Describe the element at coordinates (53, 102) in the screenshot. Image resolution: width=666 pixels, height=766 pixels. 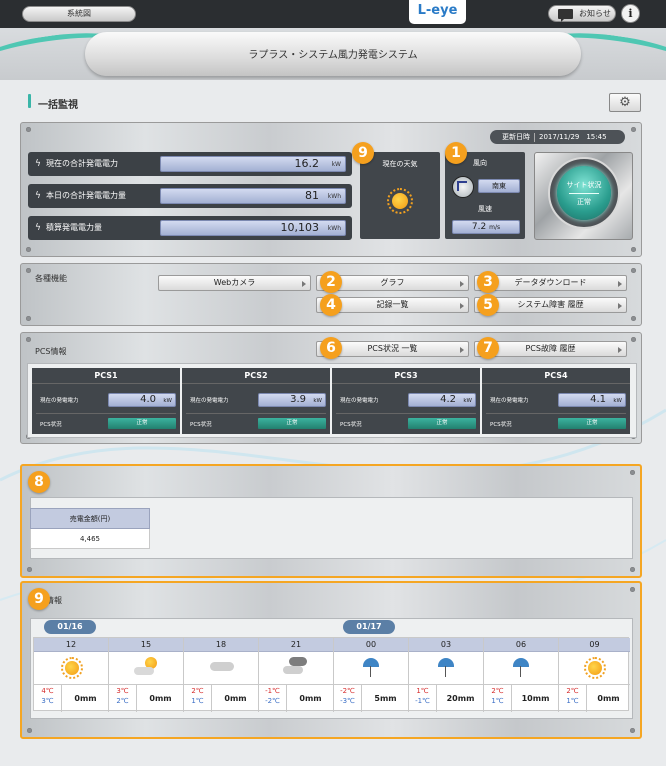
I see `page-title: 一括監視` at that location.